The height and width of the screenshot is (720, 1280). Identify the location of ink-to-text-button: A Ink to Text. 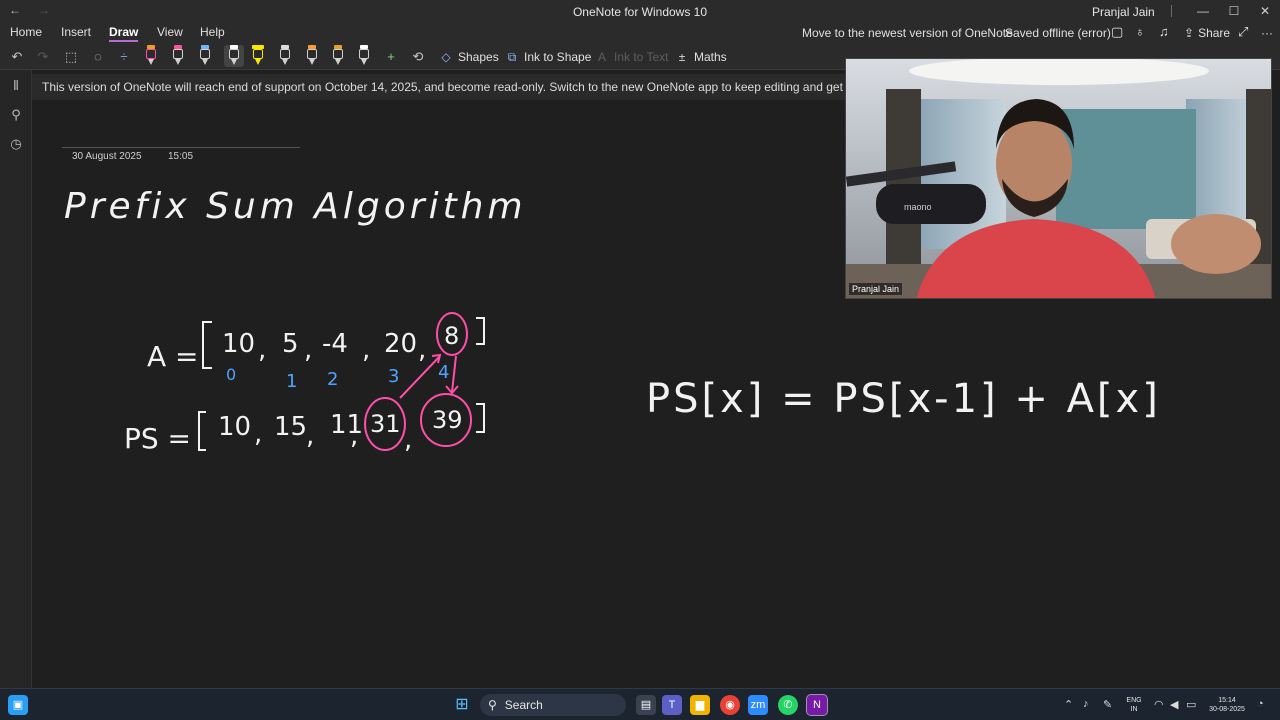
(632, 57).